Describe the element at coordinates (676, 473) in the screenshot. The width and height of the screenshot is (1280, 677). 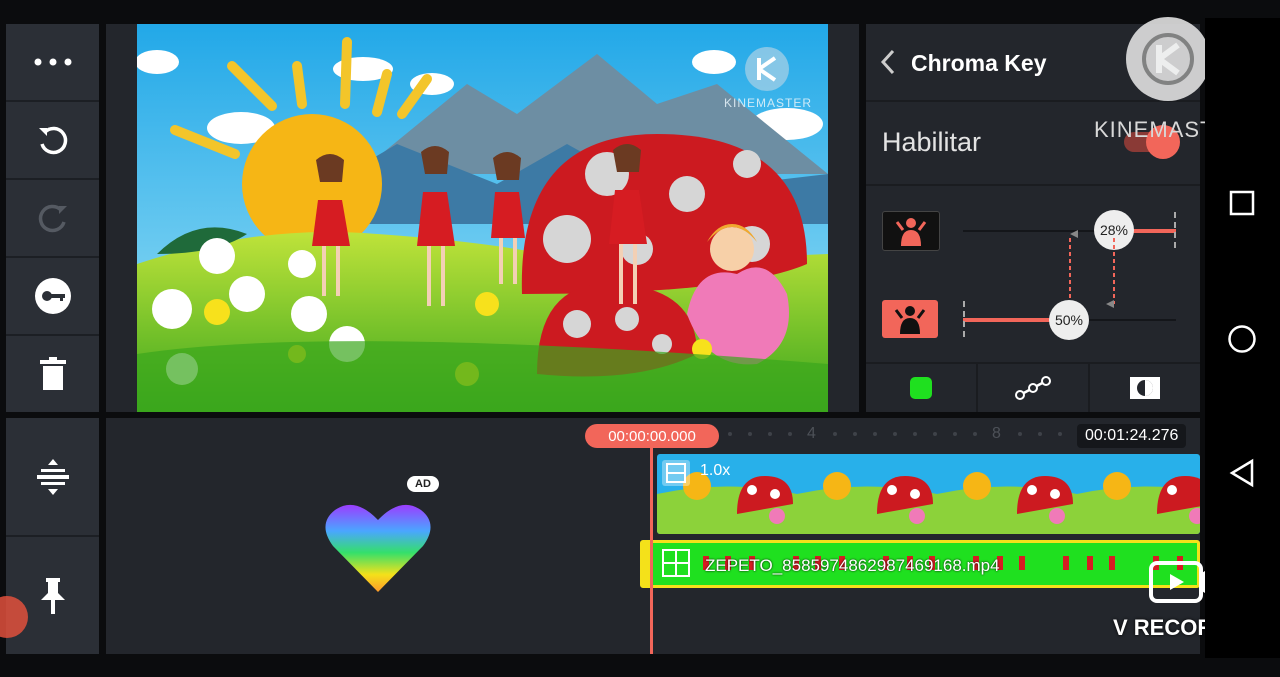
I see `clip-film-icon` at that location.